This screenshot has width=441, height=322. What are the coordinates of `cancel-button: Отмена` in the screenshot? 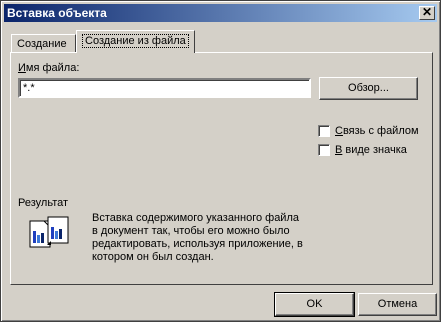 It's located at (397, 304).